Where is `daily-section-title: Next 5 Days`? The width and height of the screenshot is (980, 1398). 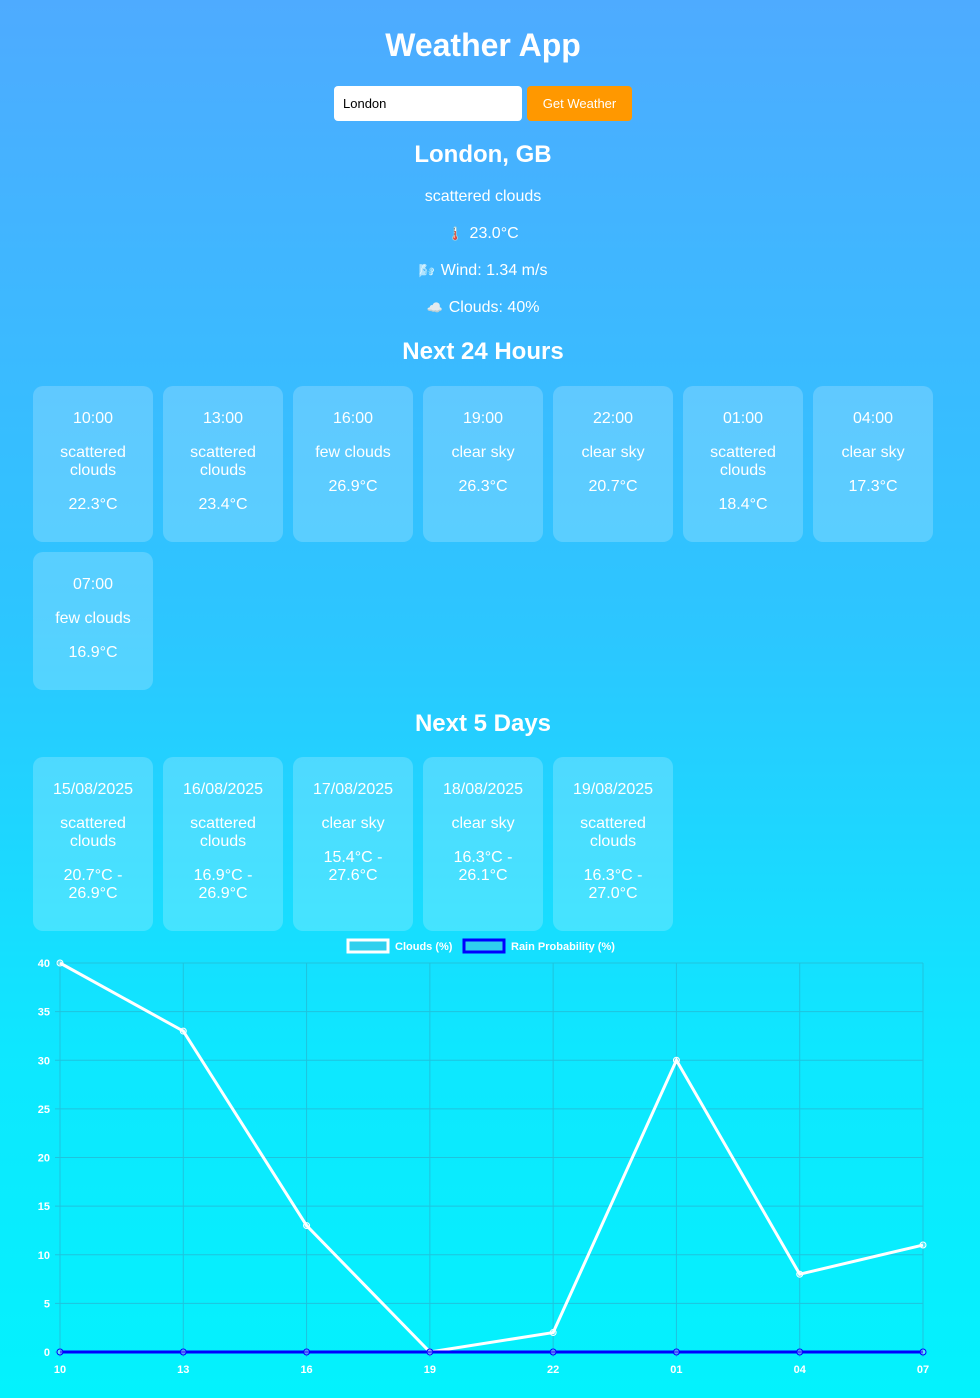 daily-section-title: Next 5 Days is located at coordinates (483, 723).